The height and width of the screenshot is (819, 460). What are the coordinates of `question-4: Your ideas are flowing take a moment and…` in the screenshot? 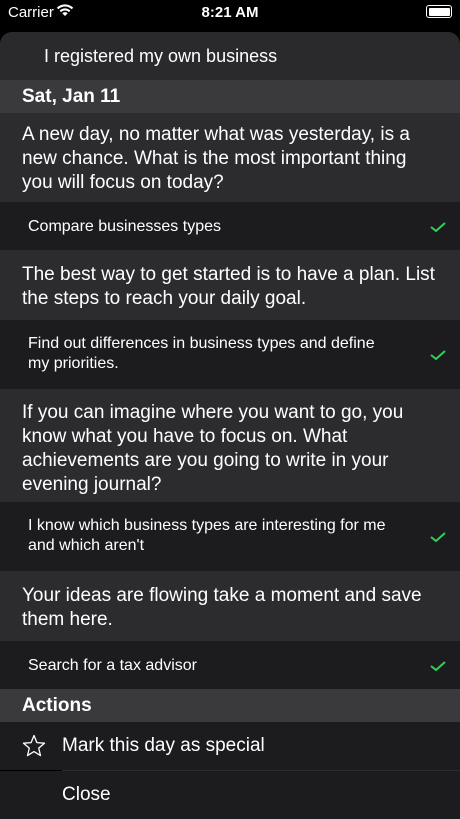 It's located at (230, 606).